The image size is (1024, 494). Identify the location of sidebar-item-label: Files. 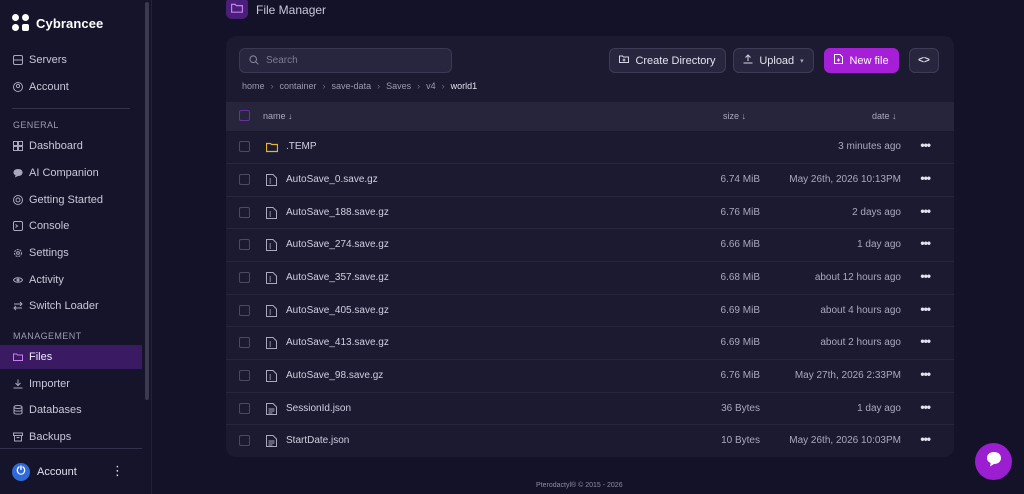
(41, 357).